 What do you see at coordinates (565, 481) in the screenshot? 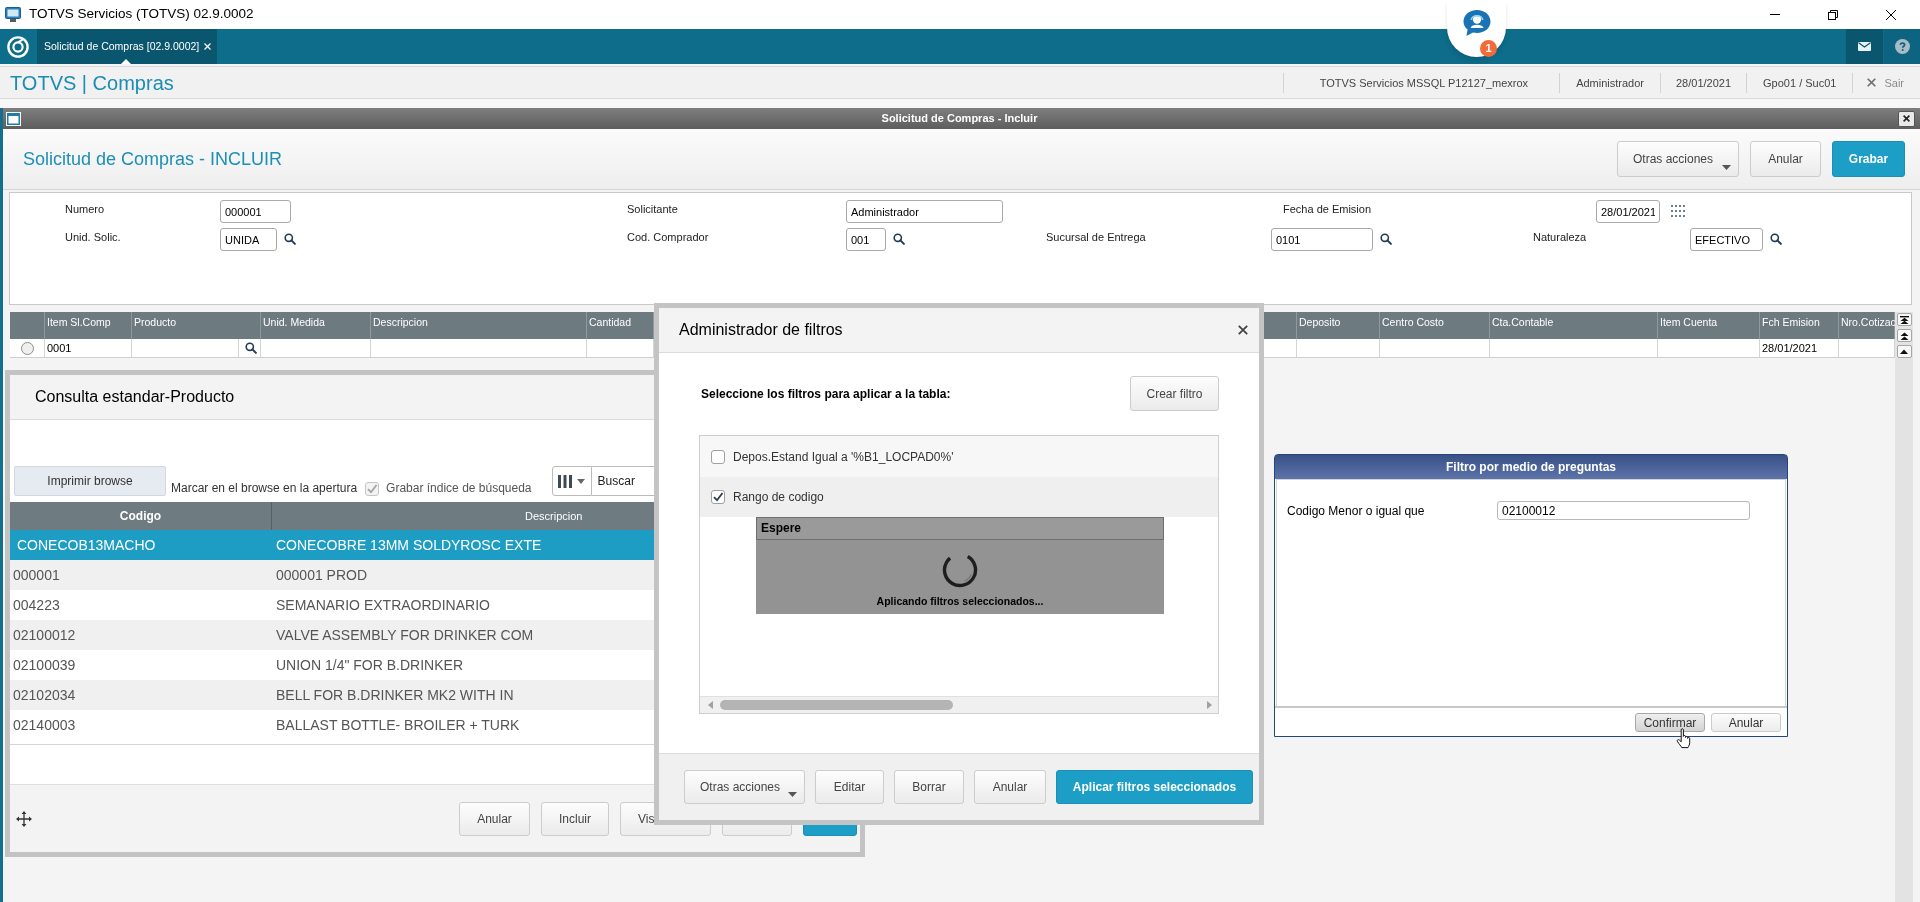
I see `columns-icon` at bounding box center [565, 481].